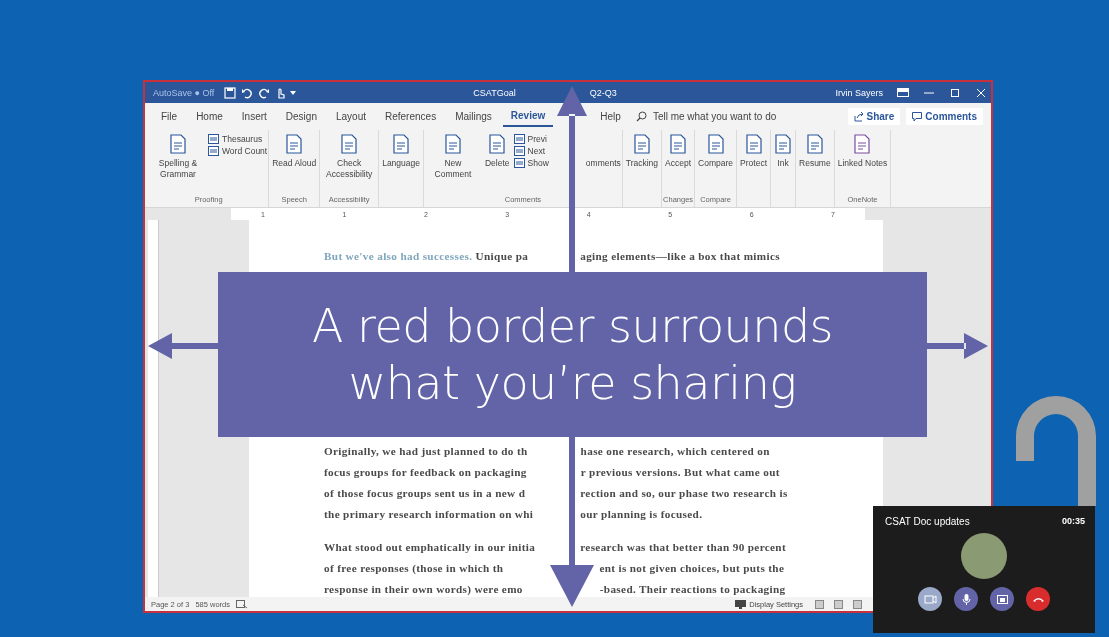  What do you see at coordinates (453, 157) in the screenshot?
I see `ribbon-button: New Comment` at bounding box center [453, 157].